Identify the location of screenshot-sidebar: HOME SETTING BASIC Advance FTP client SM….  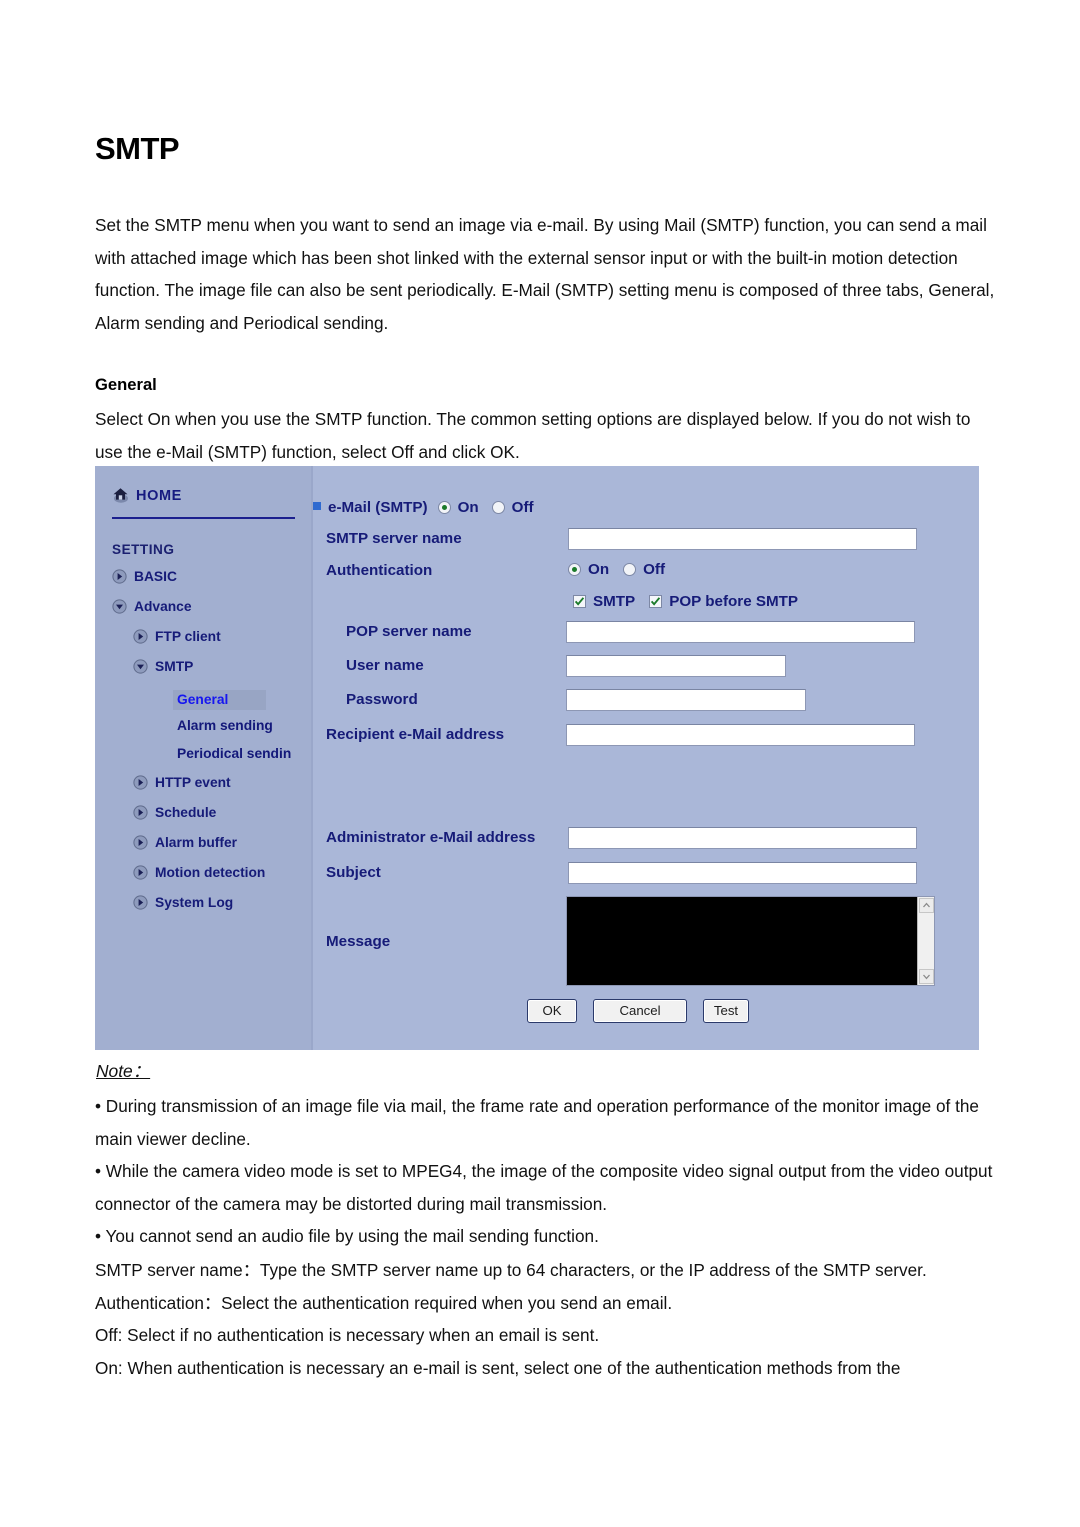
(204, 758).